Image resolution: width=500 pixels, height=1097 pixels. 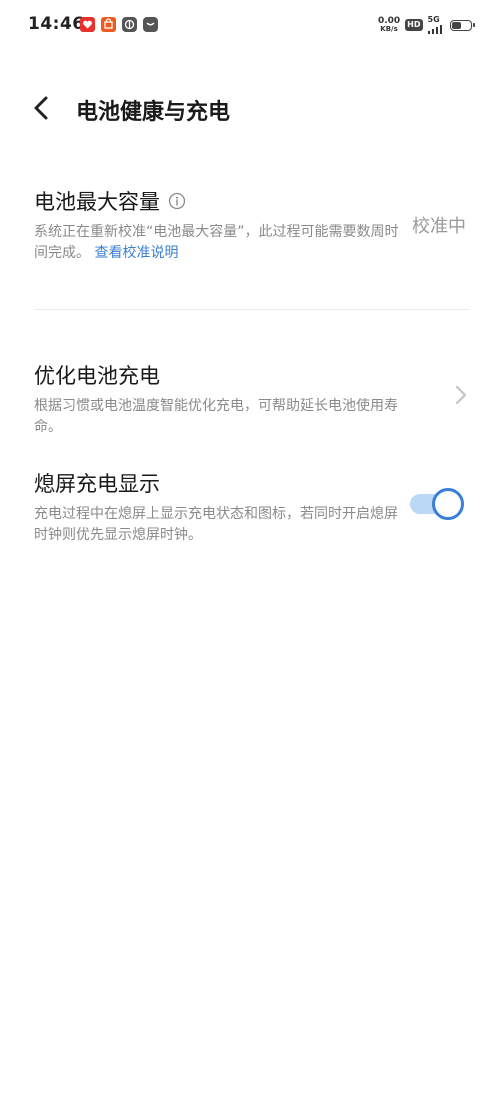 I want to click on system-icons: 0.00 KB/s HD 5G, so click(x=426, y=24).